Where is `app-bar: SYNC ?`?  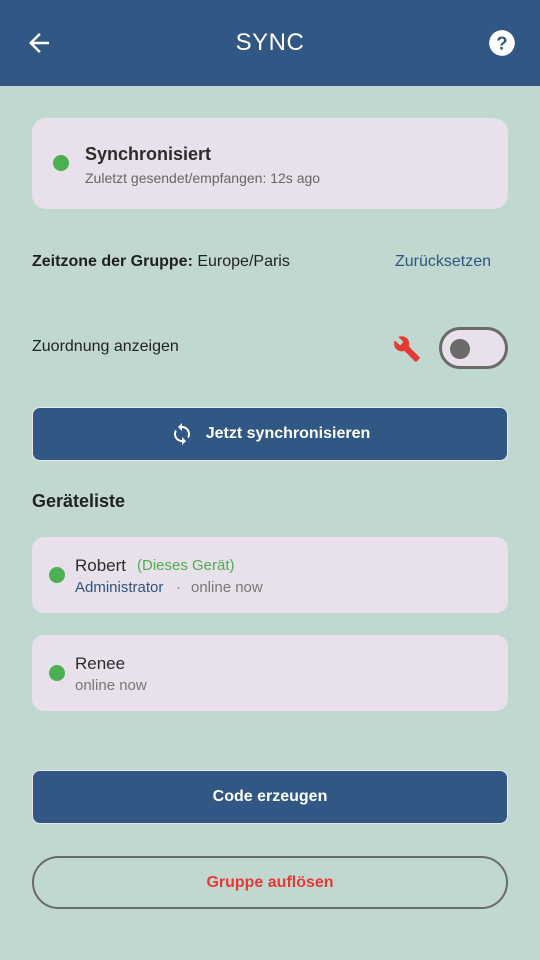
app-bar: SYNC ? is located at coordinates (270, 43).